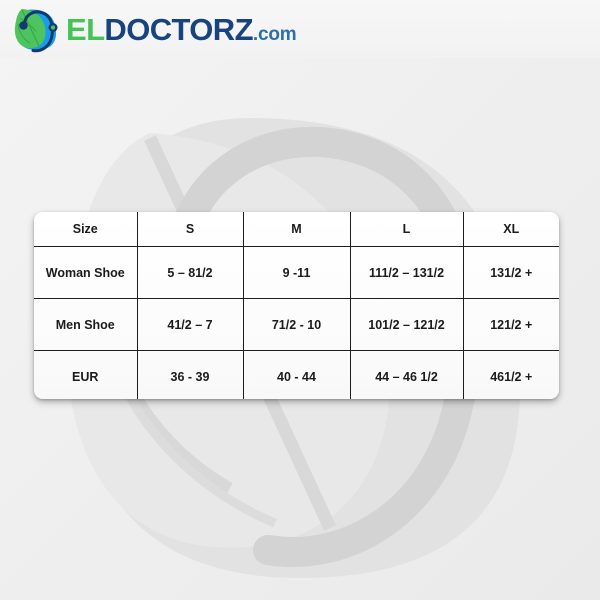 The height and width of the screenshot is (600, 600). What do you see at coordinates (407, 229) in the screenshot?
I see `header-cell-l: L` at bounding box center [407, 229].